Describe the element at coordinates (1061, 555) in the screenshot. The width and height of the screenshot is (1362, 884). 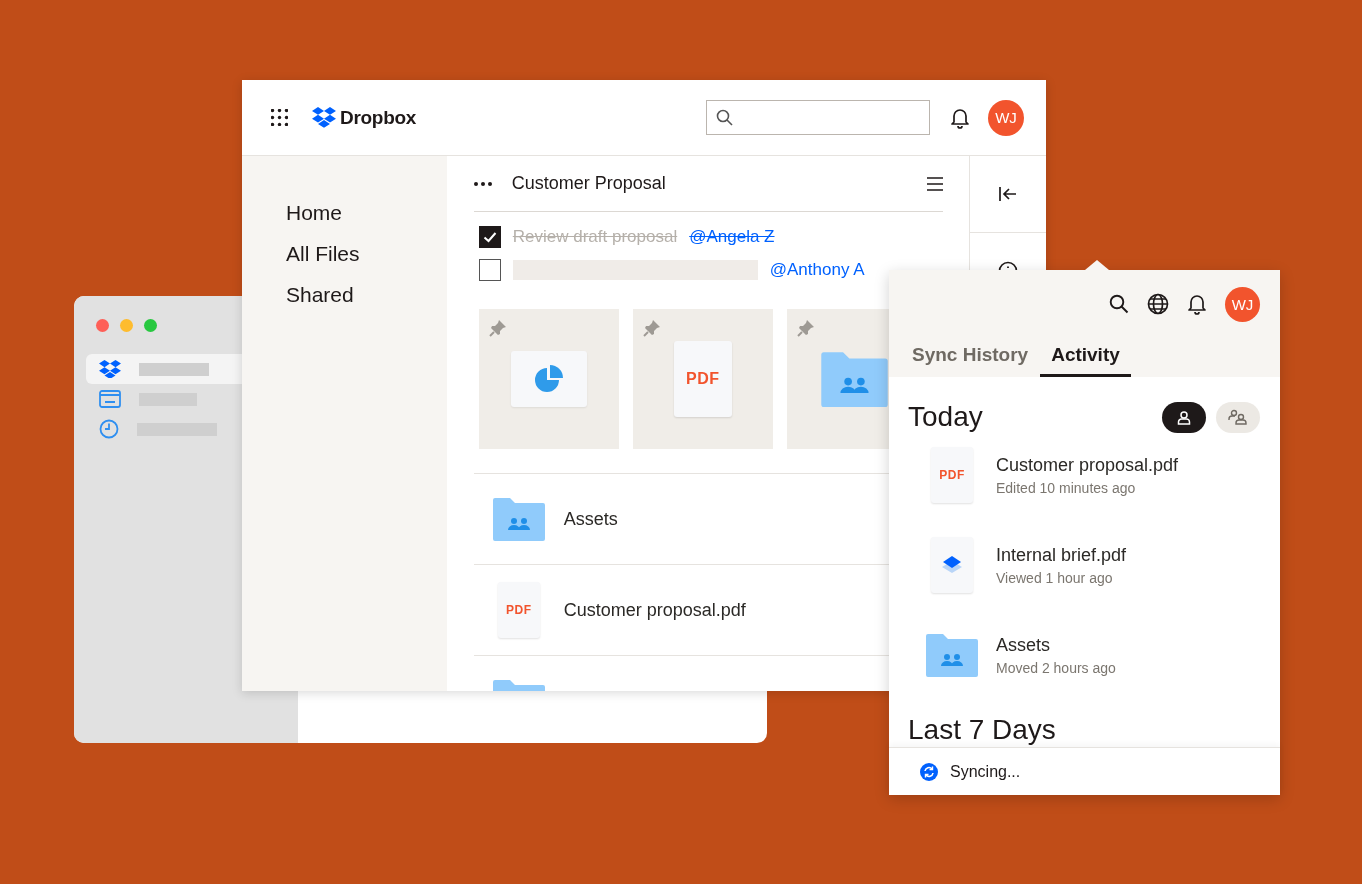
I see `file-name: Internal brief.pdf` at that location.